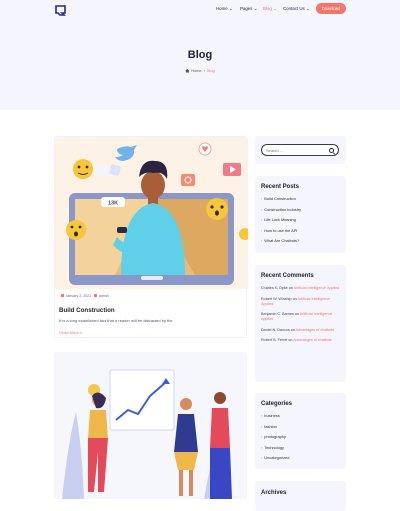  I want to click on archives-title: Archives, so click(274, 493).